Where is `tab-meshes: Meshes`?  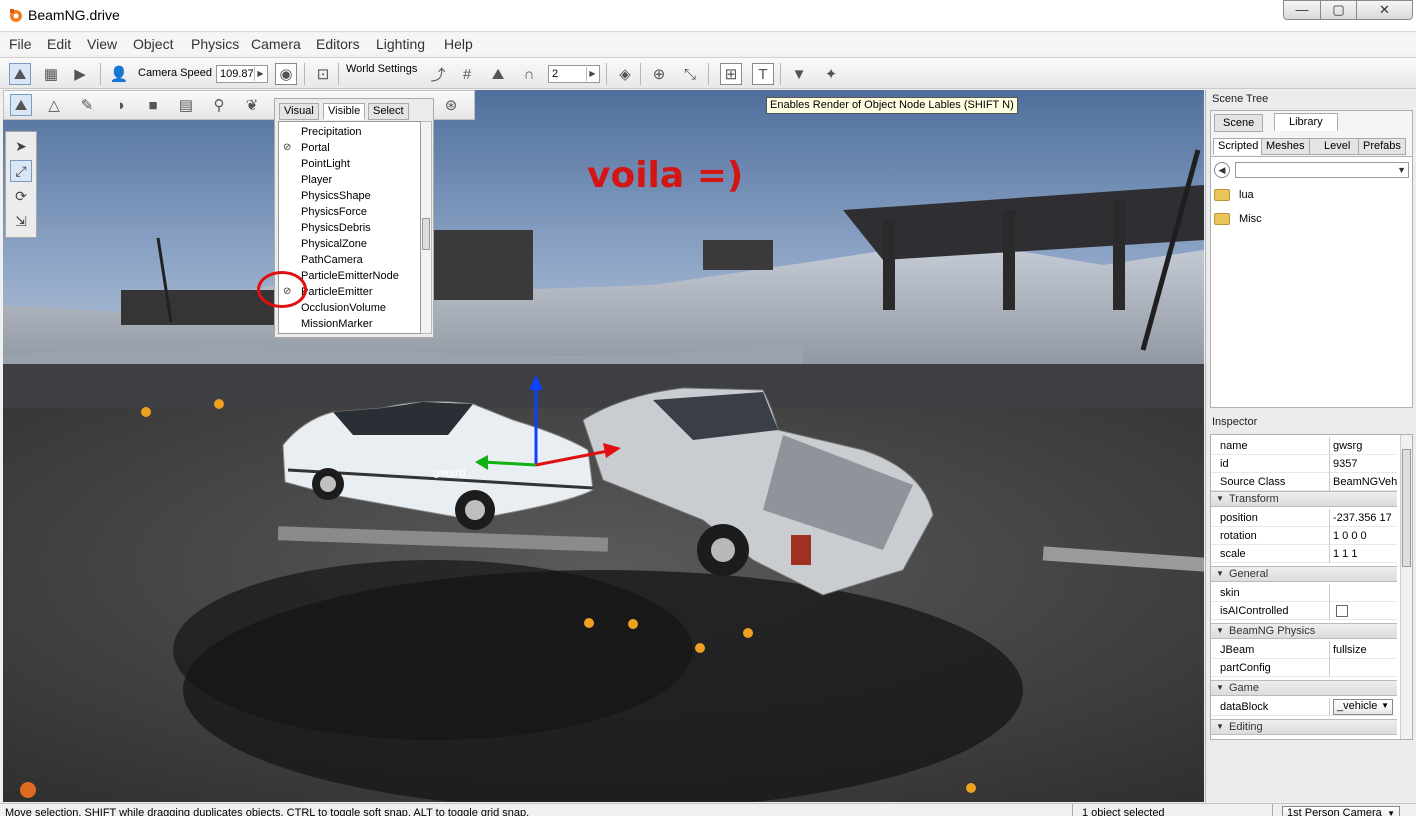
tab-meshes: Meshes is located at coordinates (1285, 146).